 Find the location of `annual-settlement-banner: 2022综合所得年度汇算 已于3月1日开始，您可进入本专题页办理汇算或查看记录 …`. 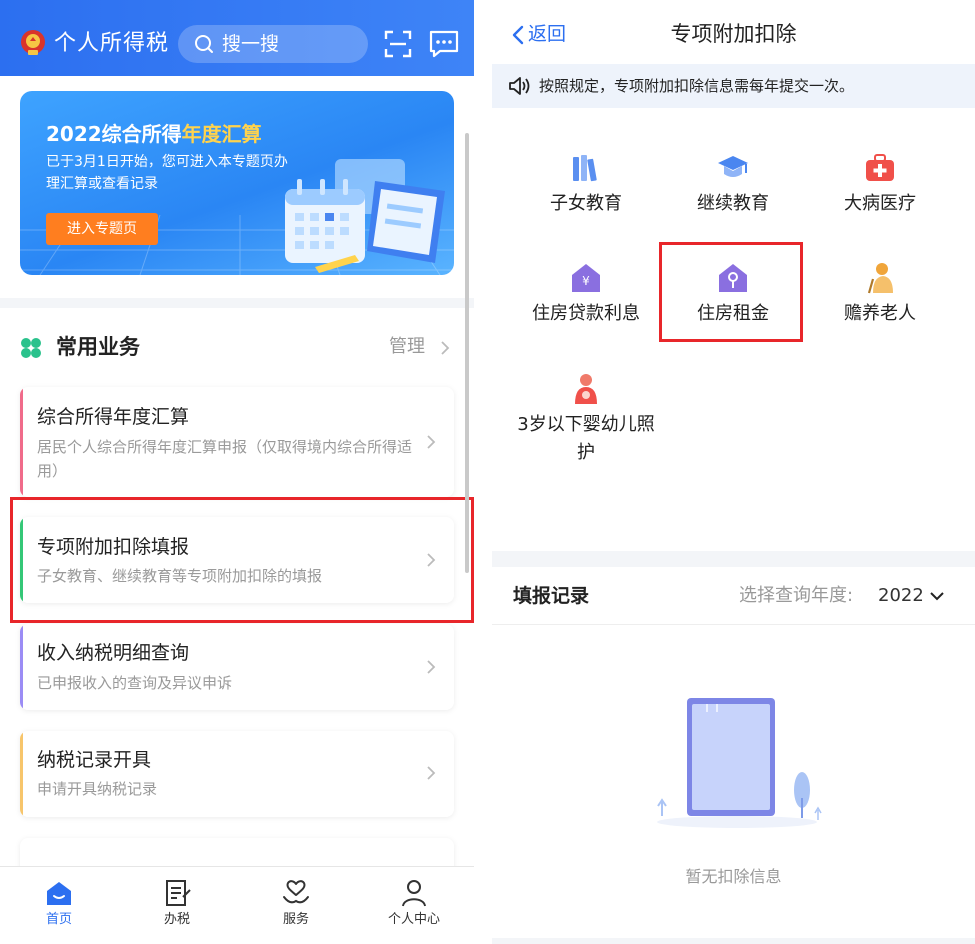

annual-settlement-banner: 2022综合所得年度汇算 已于3月1日开始，您可进入本专题页办理汇算或查看记录 … is located at coordinates (237, 183).